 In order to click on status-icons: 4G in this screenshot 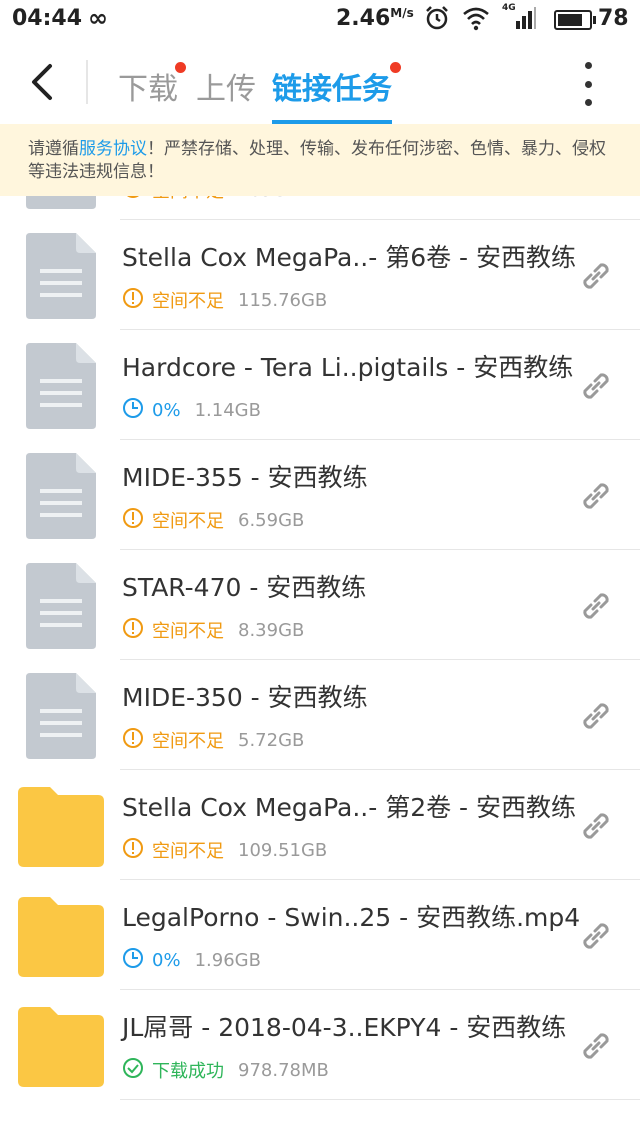, I will do `click(480, 17)`.